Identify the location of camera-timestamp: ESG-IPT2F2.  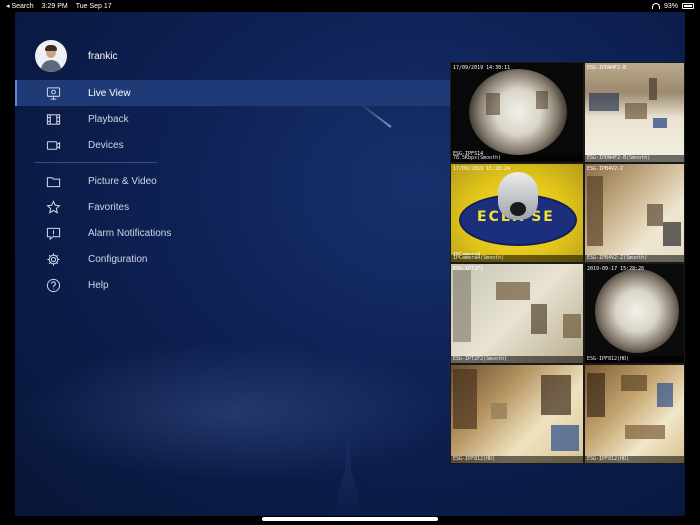
(468, 269).